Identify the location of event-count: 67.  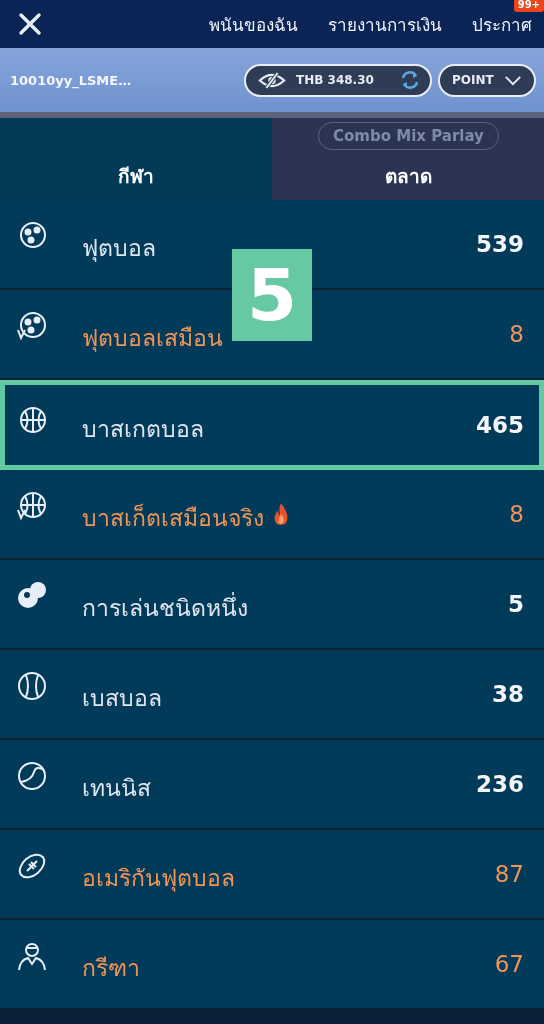
(509, 964).